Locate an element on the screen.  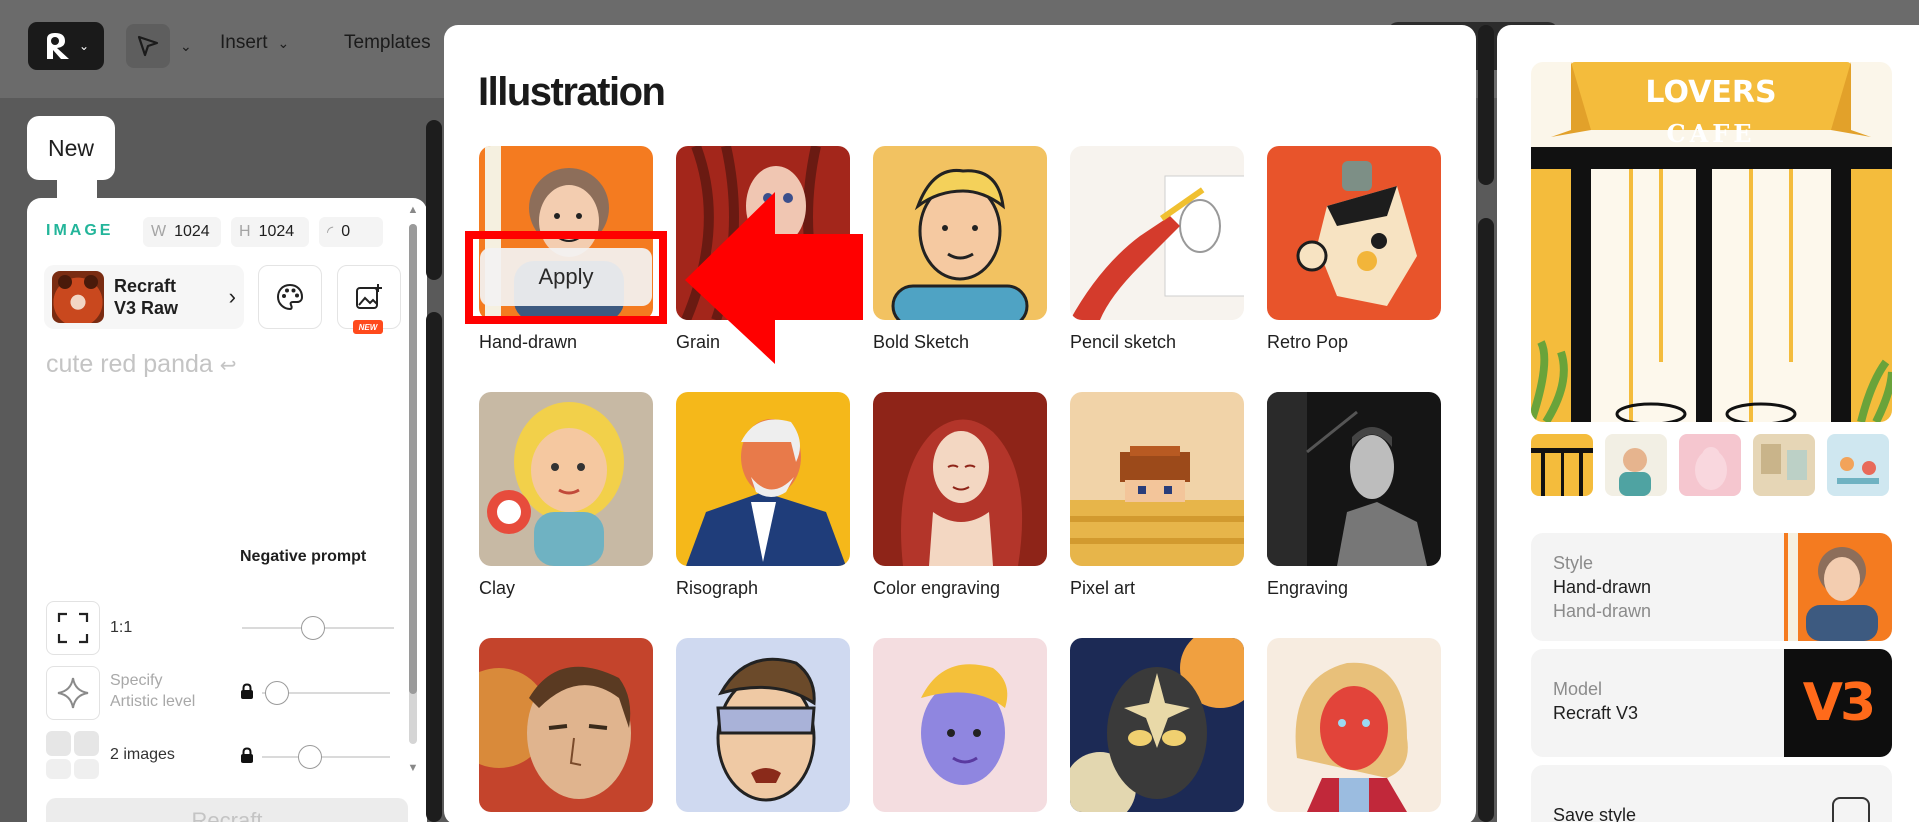
model-key: Model is located at coordinates (1578, 689).